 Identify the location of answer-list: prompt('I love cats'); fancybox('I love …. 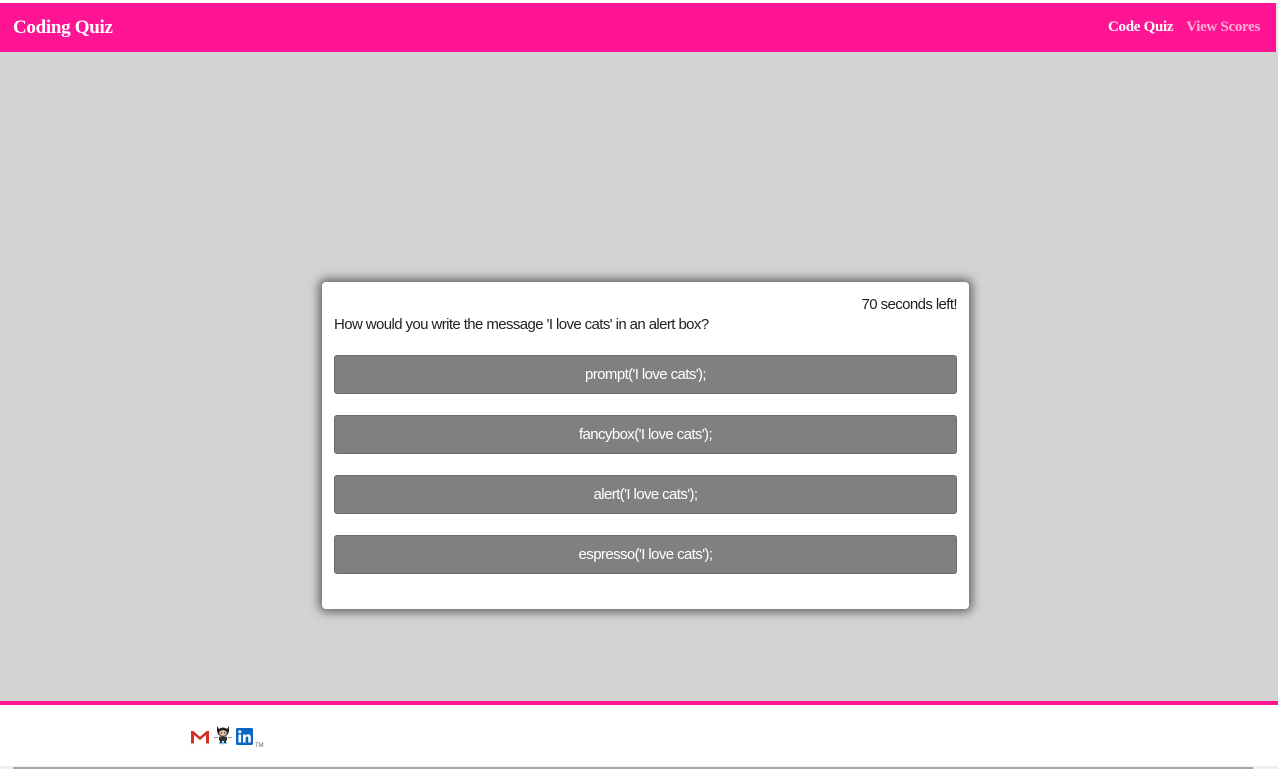
(645, 464).